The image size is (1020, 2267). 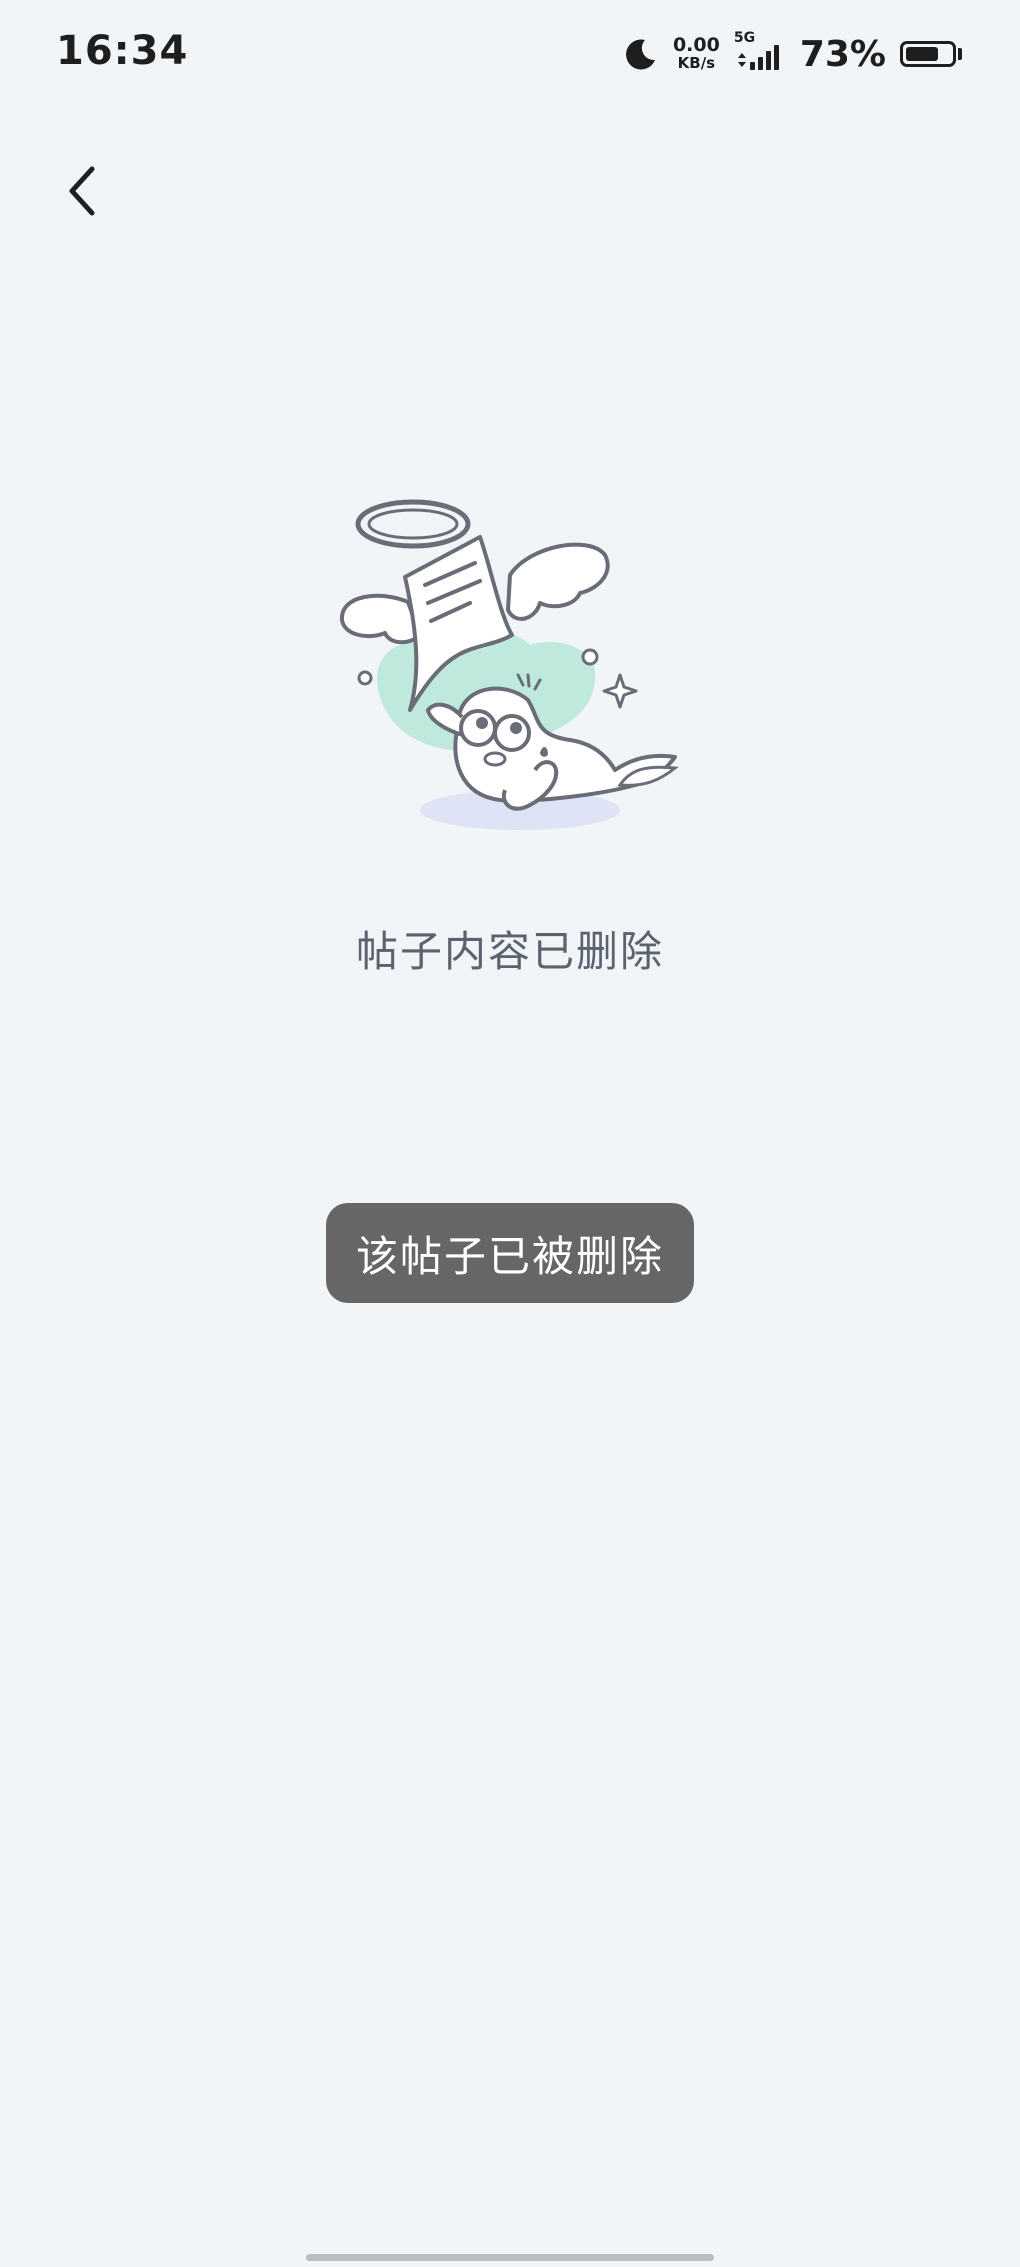 What do you see at coordinates (510, 2257) in the screenshot?
I see `home-indicator` at bounding box center [510, 2257].